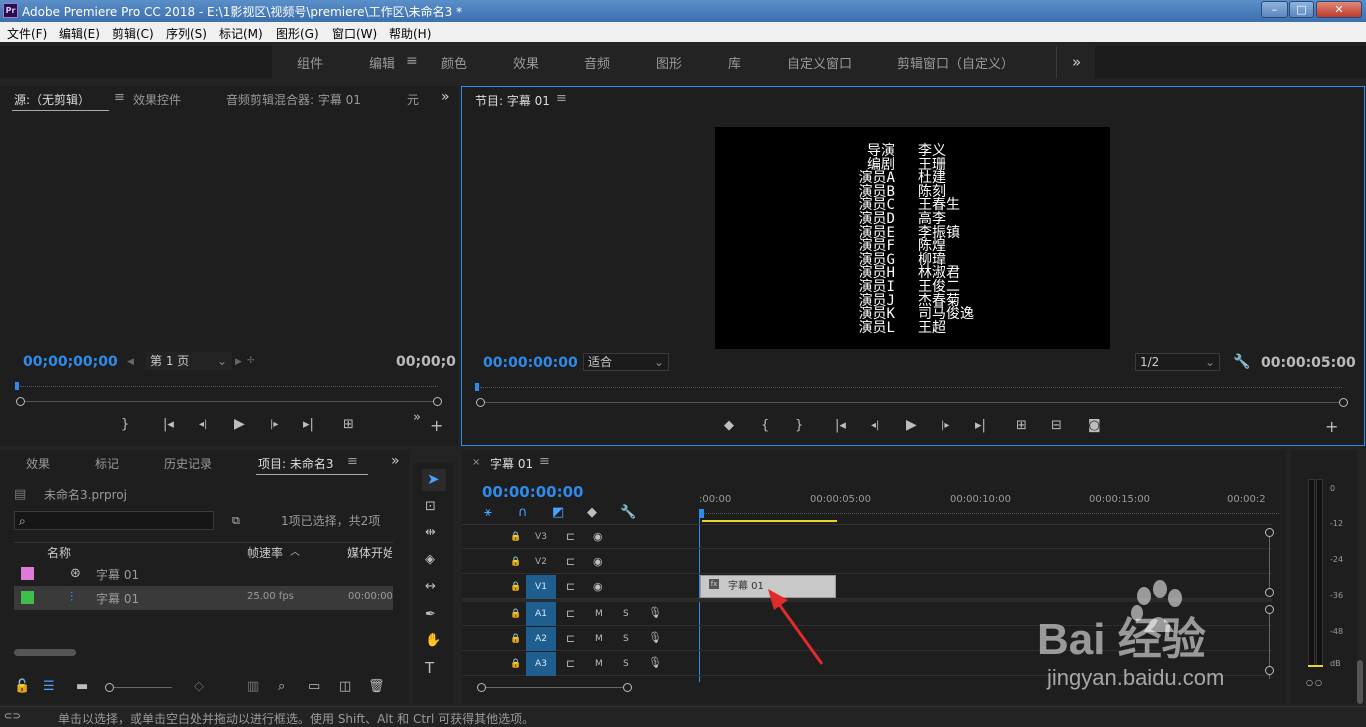 This screenshot has height=727, width=1366. I want to click on menu-edit: 编辑(E), so click(79, 33).